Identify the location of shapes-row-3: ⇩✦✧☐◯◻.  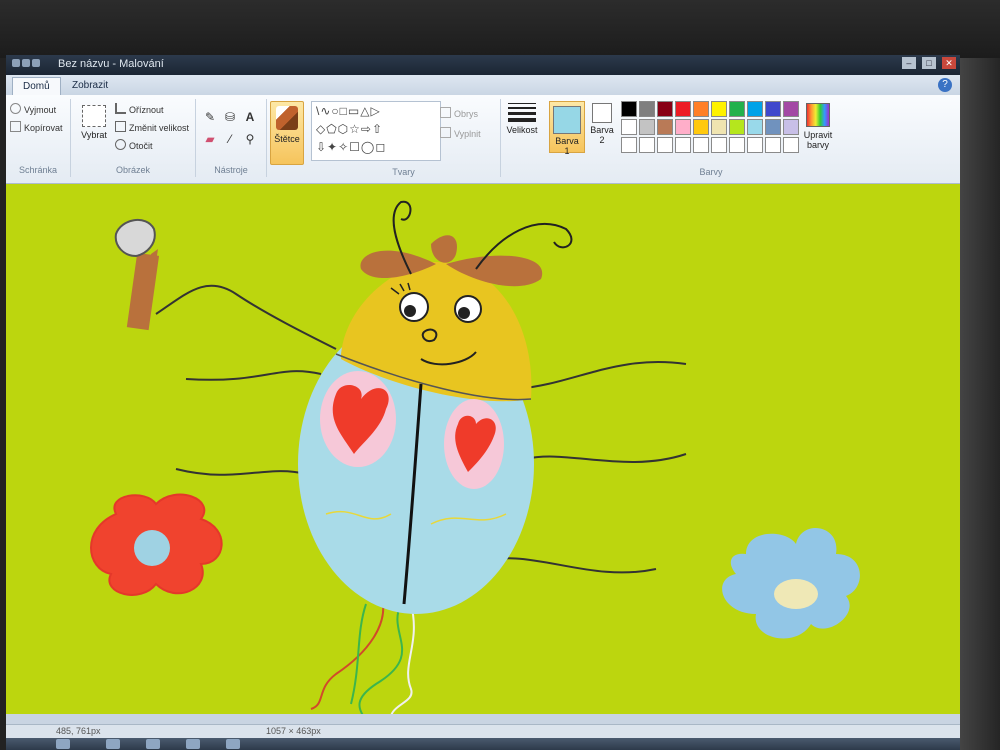
(351, 147).